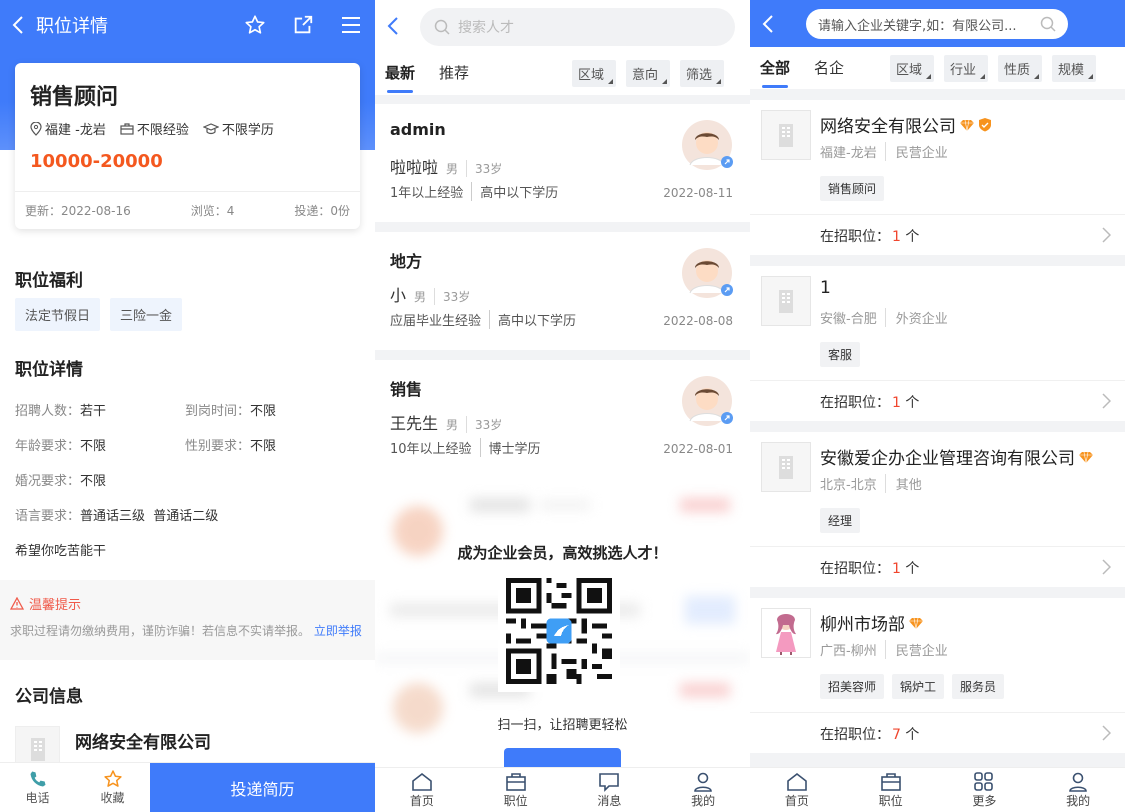 This screenshot has width=1125, height=812. I want to click on company-filter-bar: 全部 名企 区域 行业 性质 规模, so click(937, 68).